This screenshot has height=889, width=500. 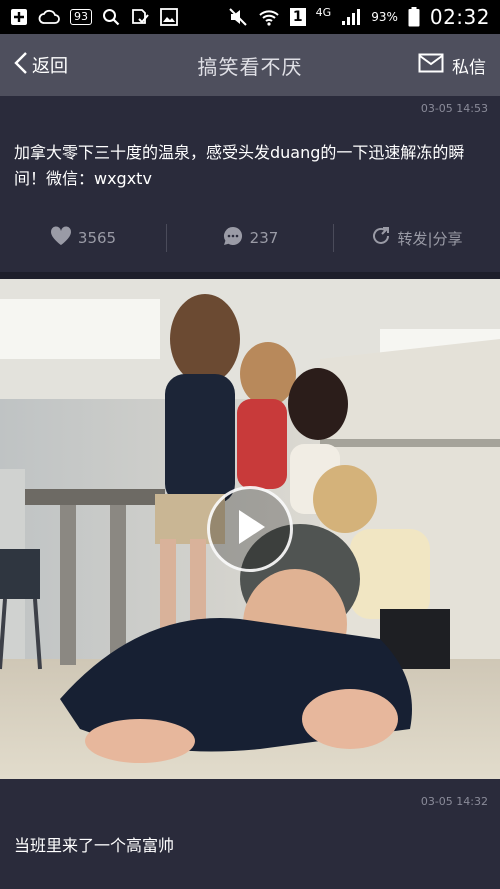 What do you see at coordinates (97, 238) in the screenshot?
I see `like-count: 3565` at bounding box center [97, 238].